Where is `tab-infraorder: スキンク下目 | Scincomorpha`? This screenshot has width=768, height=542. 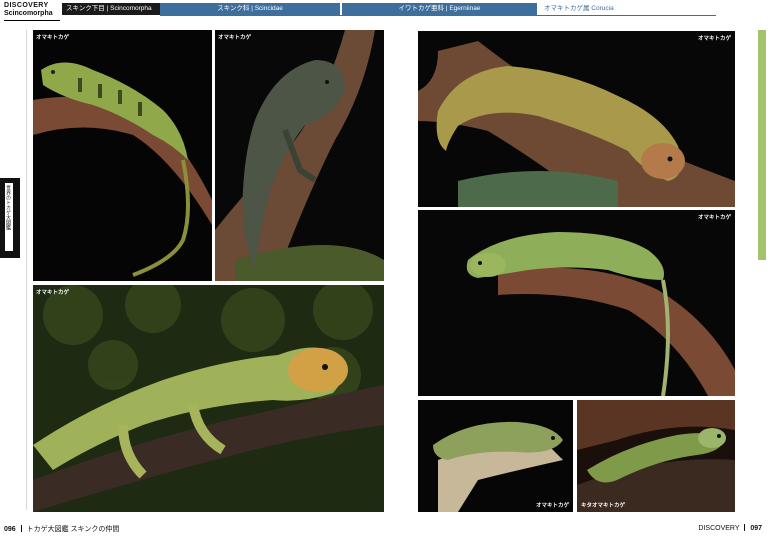
tab-infraorder: スキンク下目 | Scincomorpha is located at coordinates (111, 9).